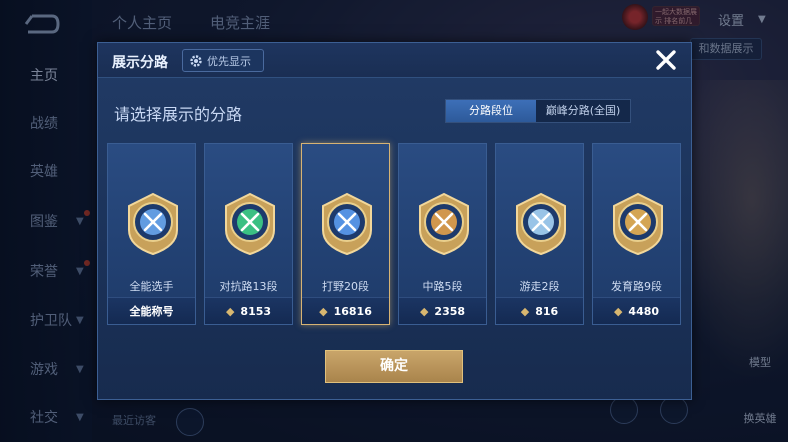  Describe the element at coordinates (151, 286) in the screenshot. I see `lane-card-name: 全能选手` at that location.